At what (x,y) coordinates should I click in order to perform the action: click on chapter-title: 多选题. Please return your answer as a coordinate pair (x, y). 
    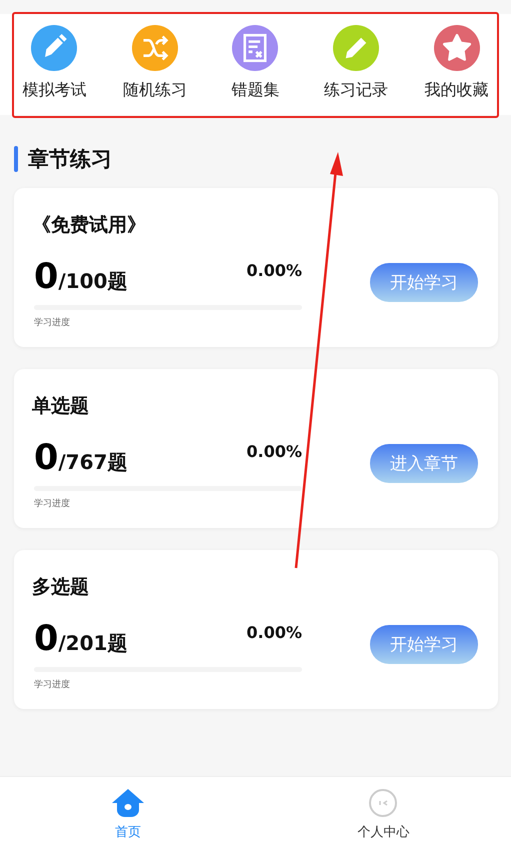
    Looking at the image, I should click on (61, 587).